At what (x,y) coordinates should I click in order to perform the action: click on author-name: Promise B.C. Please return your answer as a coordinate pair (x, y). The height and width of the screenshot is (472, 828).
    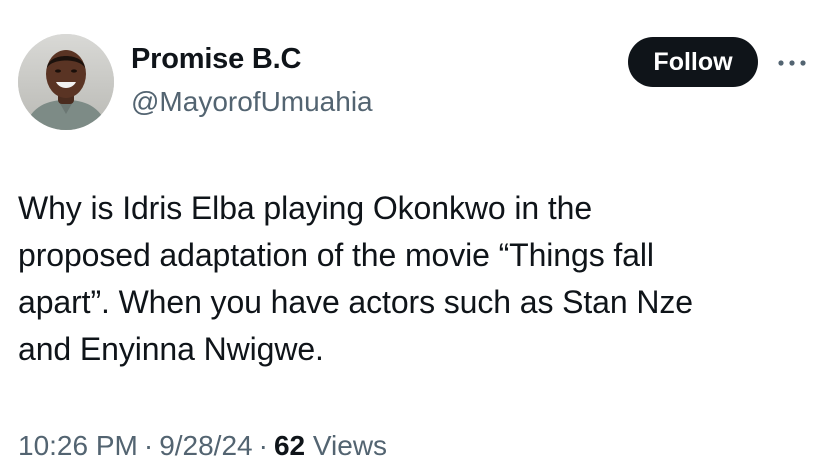
    Looking at the image, I should click on (216, 59).